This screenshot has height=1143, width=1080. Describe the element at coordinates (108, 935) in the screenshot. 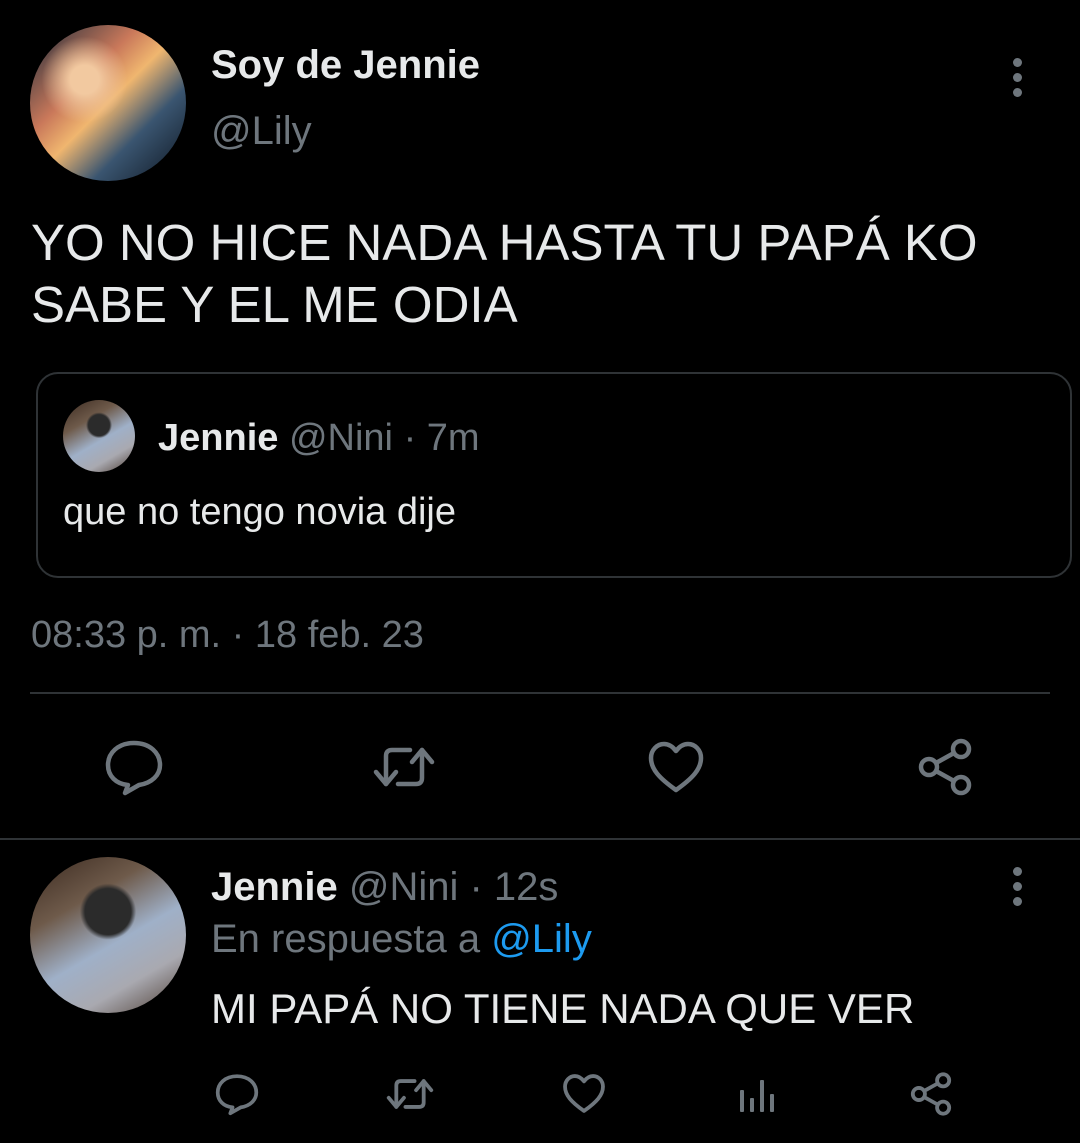

I see `reply-avatar` at that location.